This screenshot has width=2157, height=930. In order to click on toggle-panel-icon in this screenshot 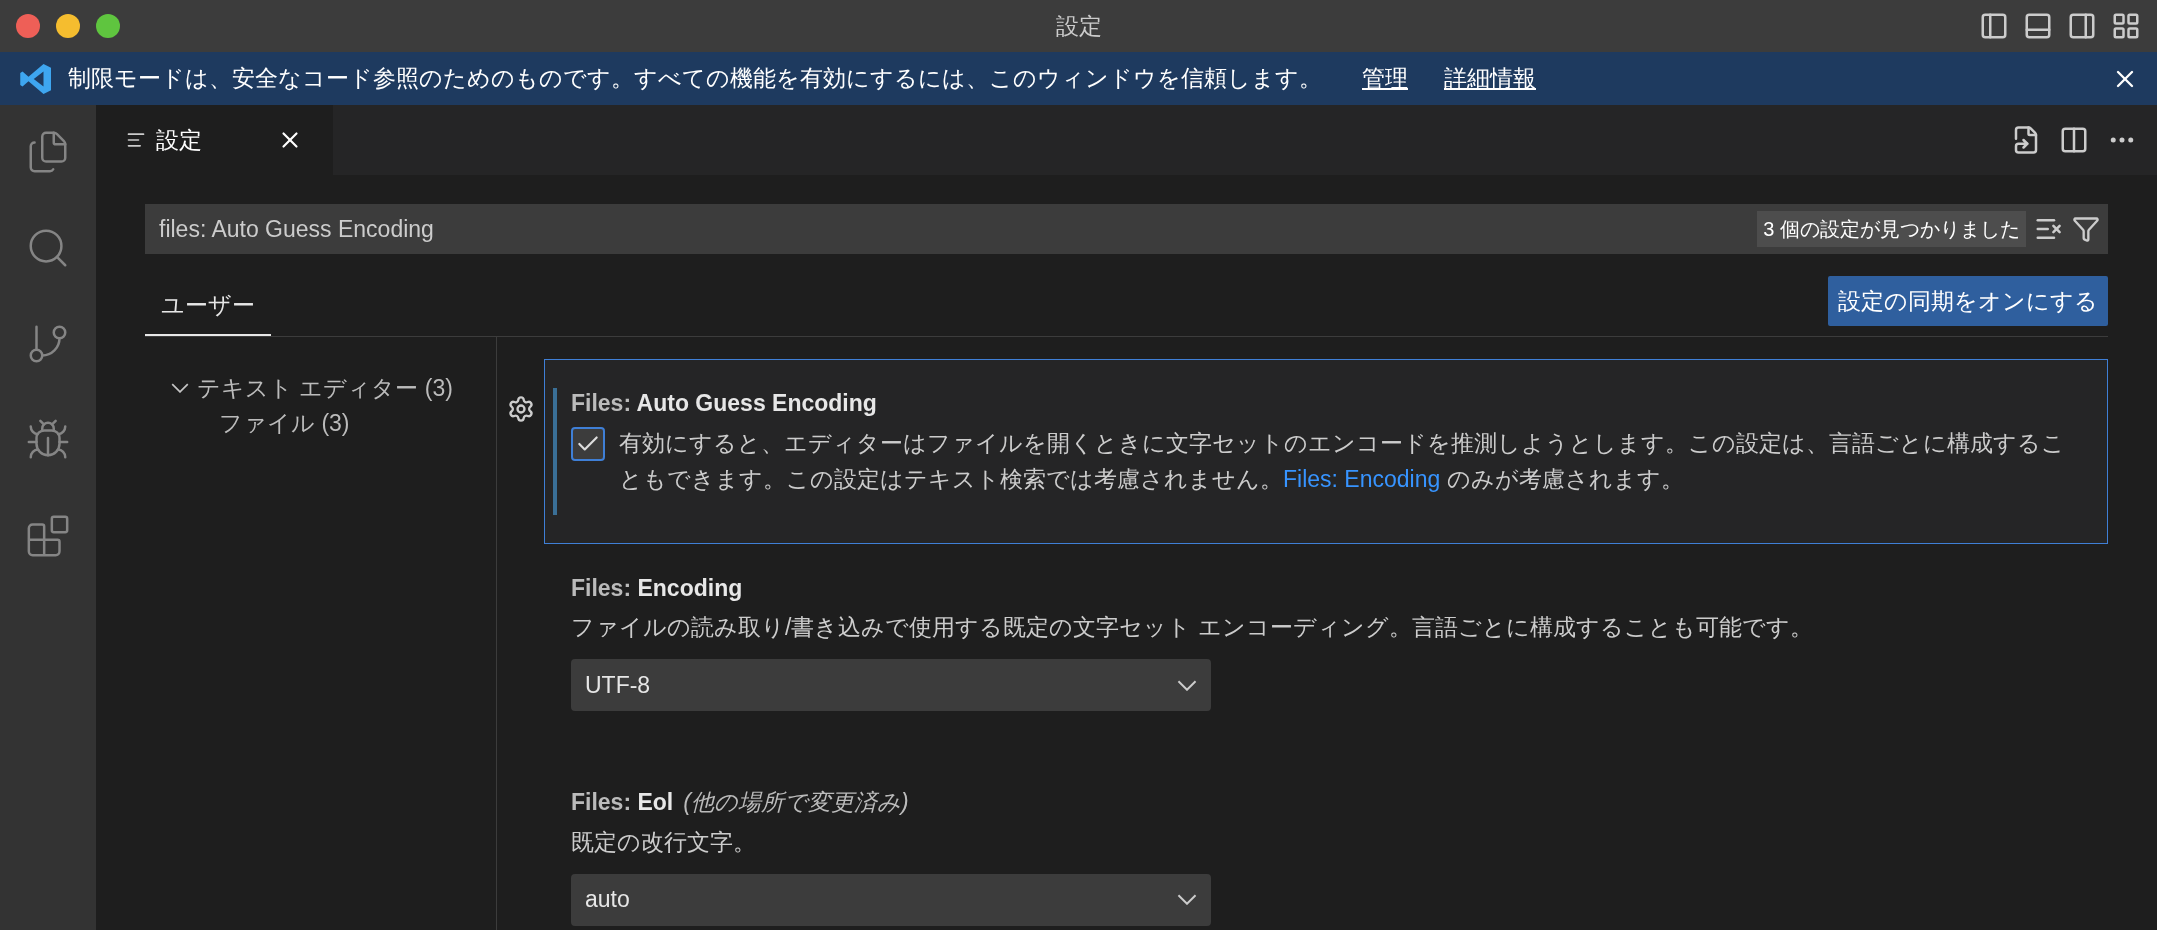, I will do `click(2038, 26)`.